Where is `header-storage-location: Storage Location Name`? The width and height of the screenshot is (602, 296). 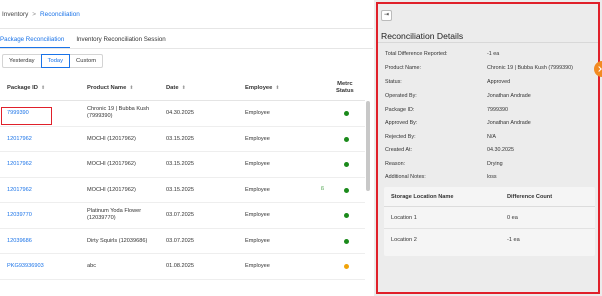 header-storage-location: Storage Location Name is located at coordinates (422, 197).